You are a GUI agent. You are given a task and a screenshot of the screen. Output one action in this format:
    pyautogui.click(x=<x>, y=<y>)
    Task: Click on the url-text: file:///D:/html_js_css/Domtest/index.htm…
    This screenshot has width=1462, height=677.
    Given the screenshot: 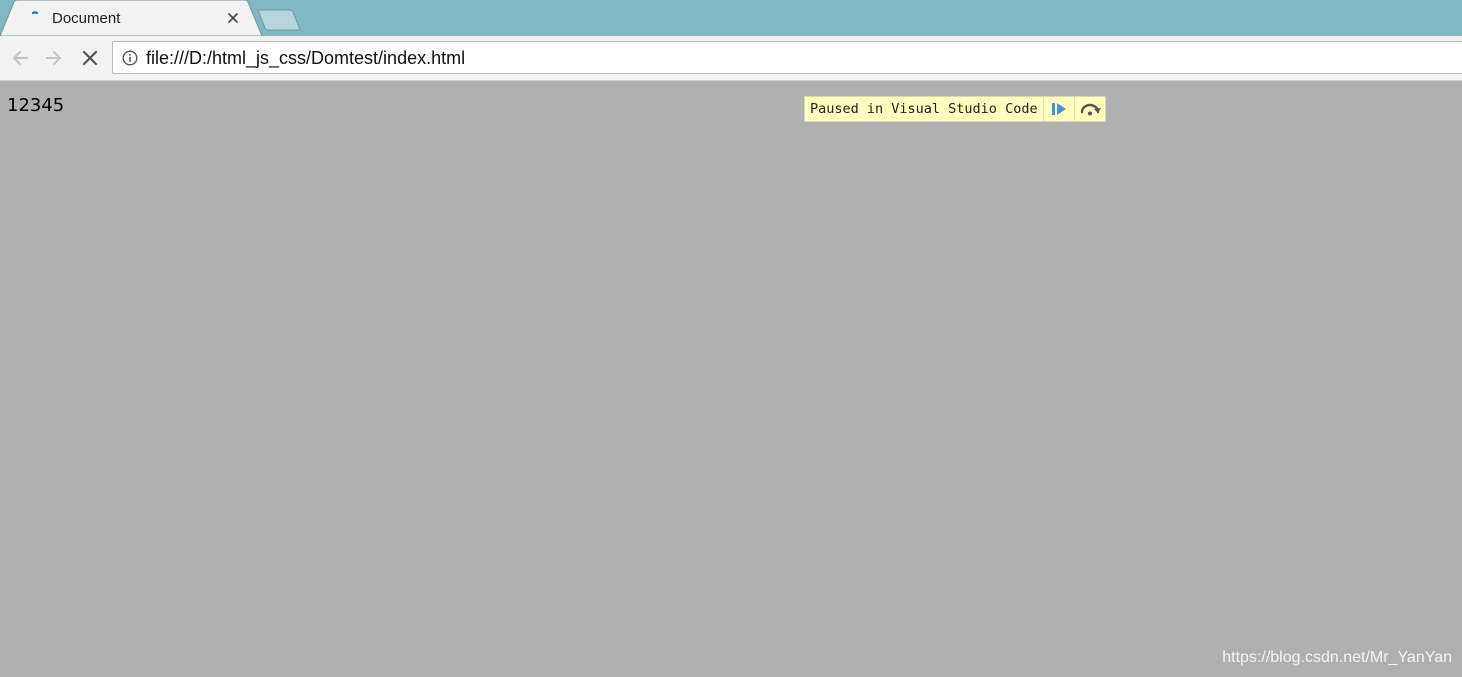 What is the action you would take?
    pyautogui.click(x=305, y=58)
    